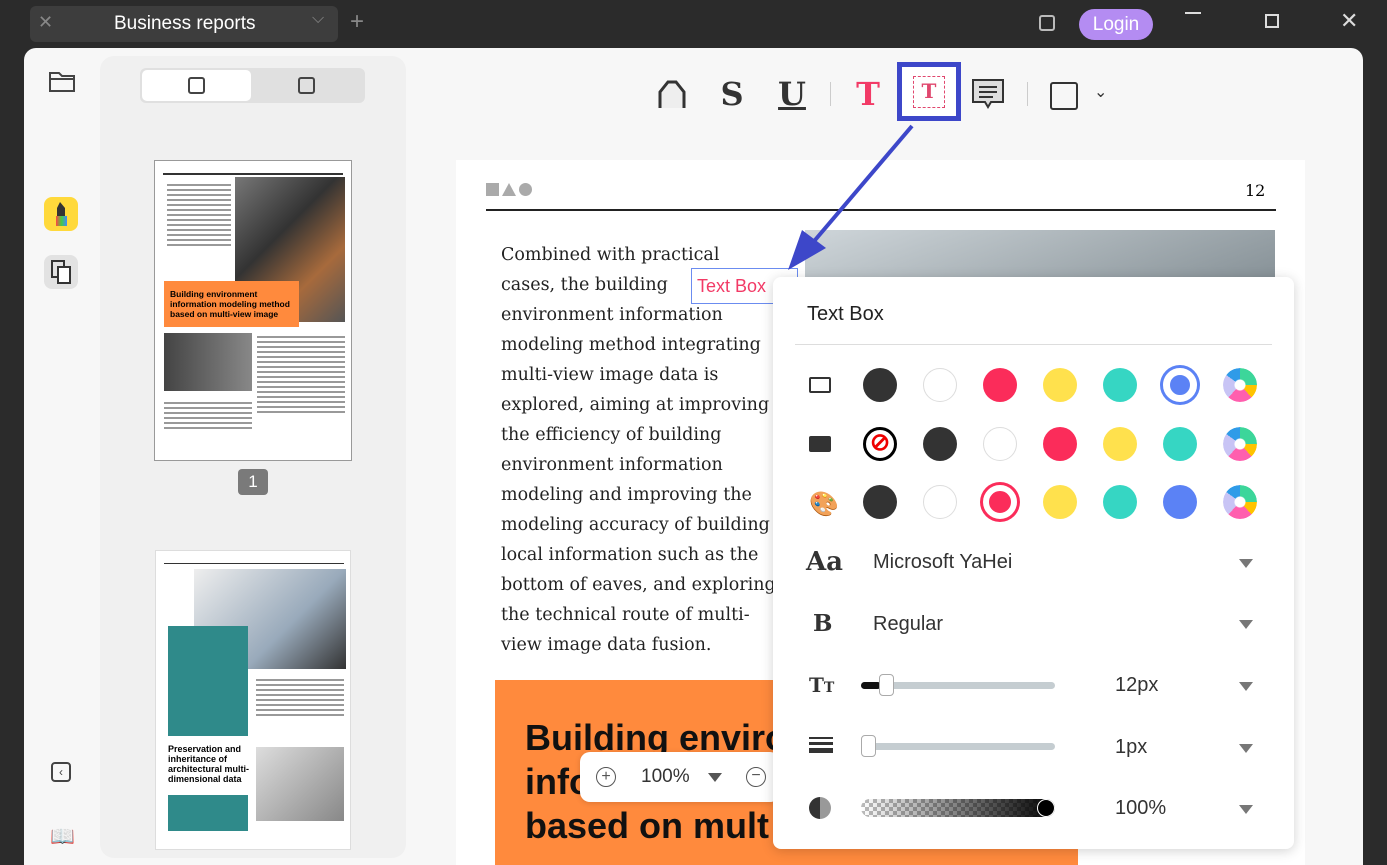 This screenshot has height=865, width=1387. What do you see at coordinates (1240, 502) in the screenshot?
I see `text-custom-color-icon` at bounding box center [1240, 502].